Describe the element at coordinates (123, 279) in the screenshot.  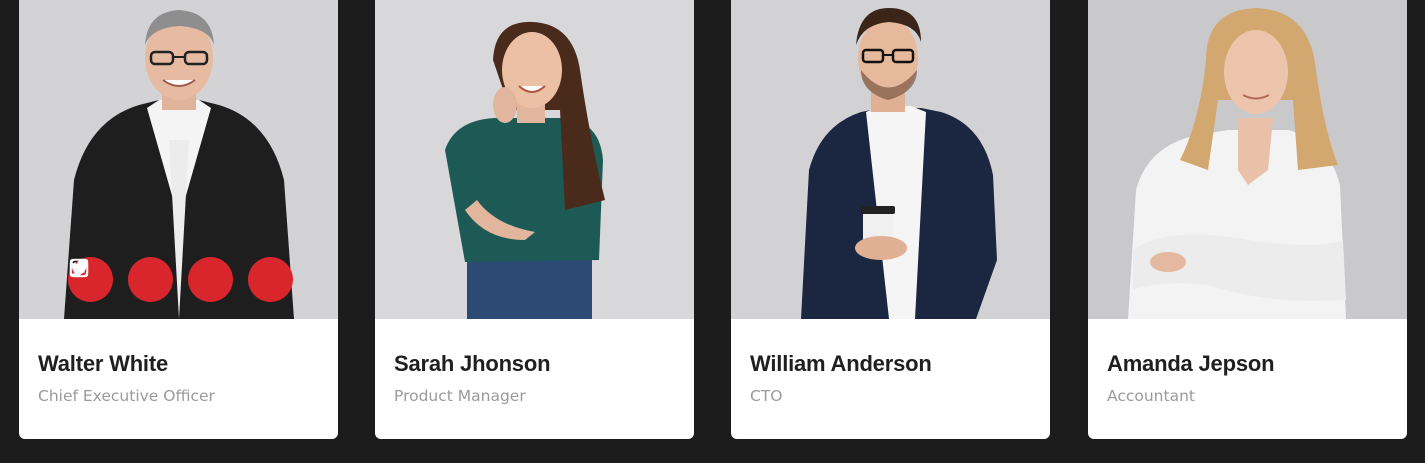
I see `facebook-button` at that location.